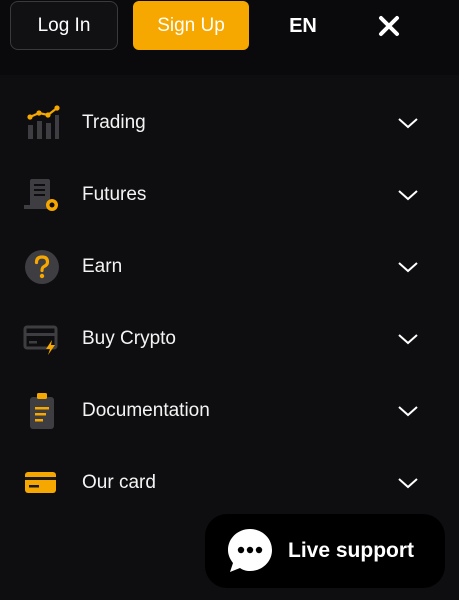 The width and height of the screenshot is (459, 600). Describe the element at coordinates (389, 26) in the screenshot. I see `close-icon` at that location.